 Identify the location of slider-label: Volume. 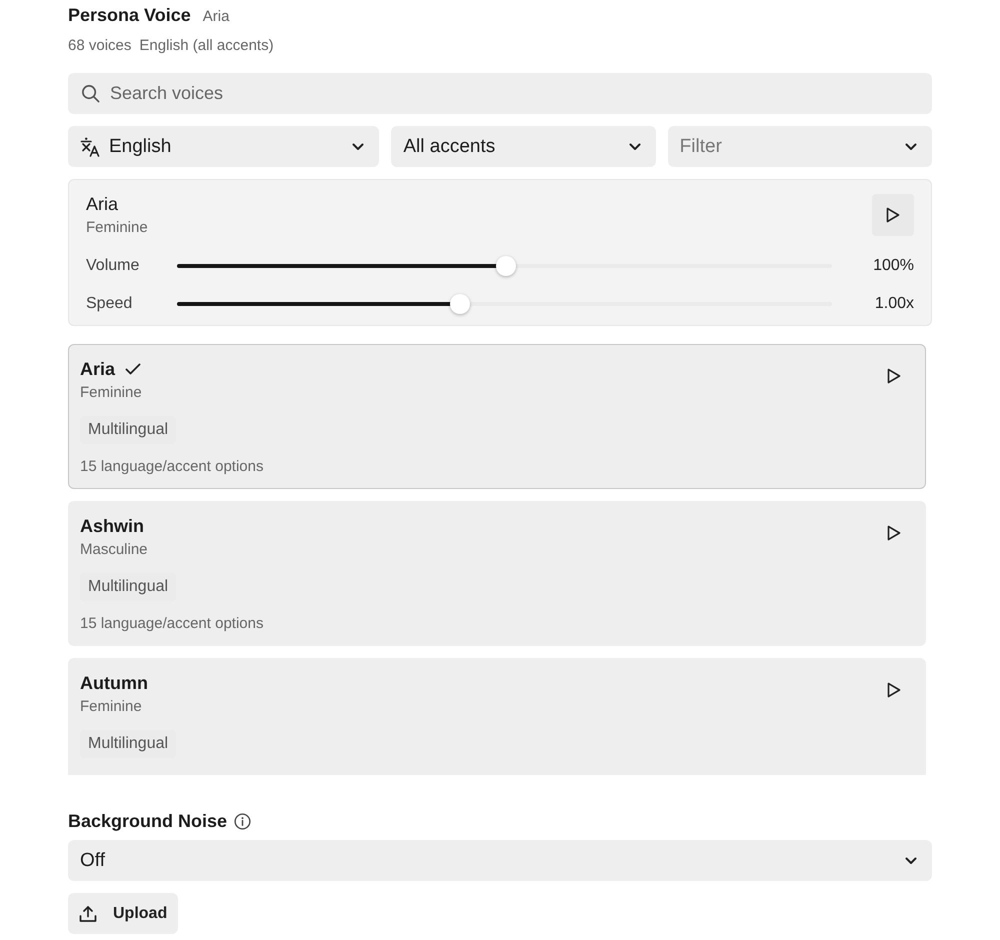
(113, 266).